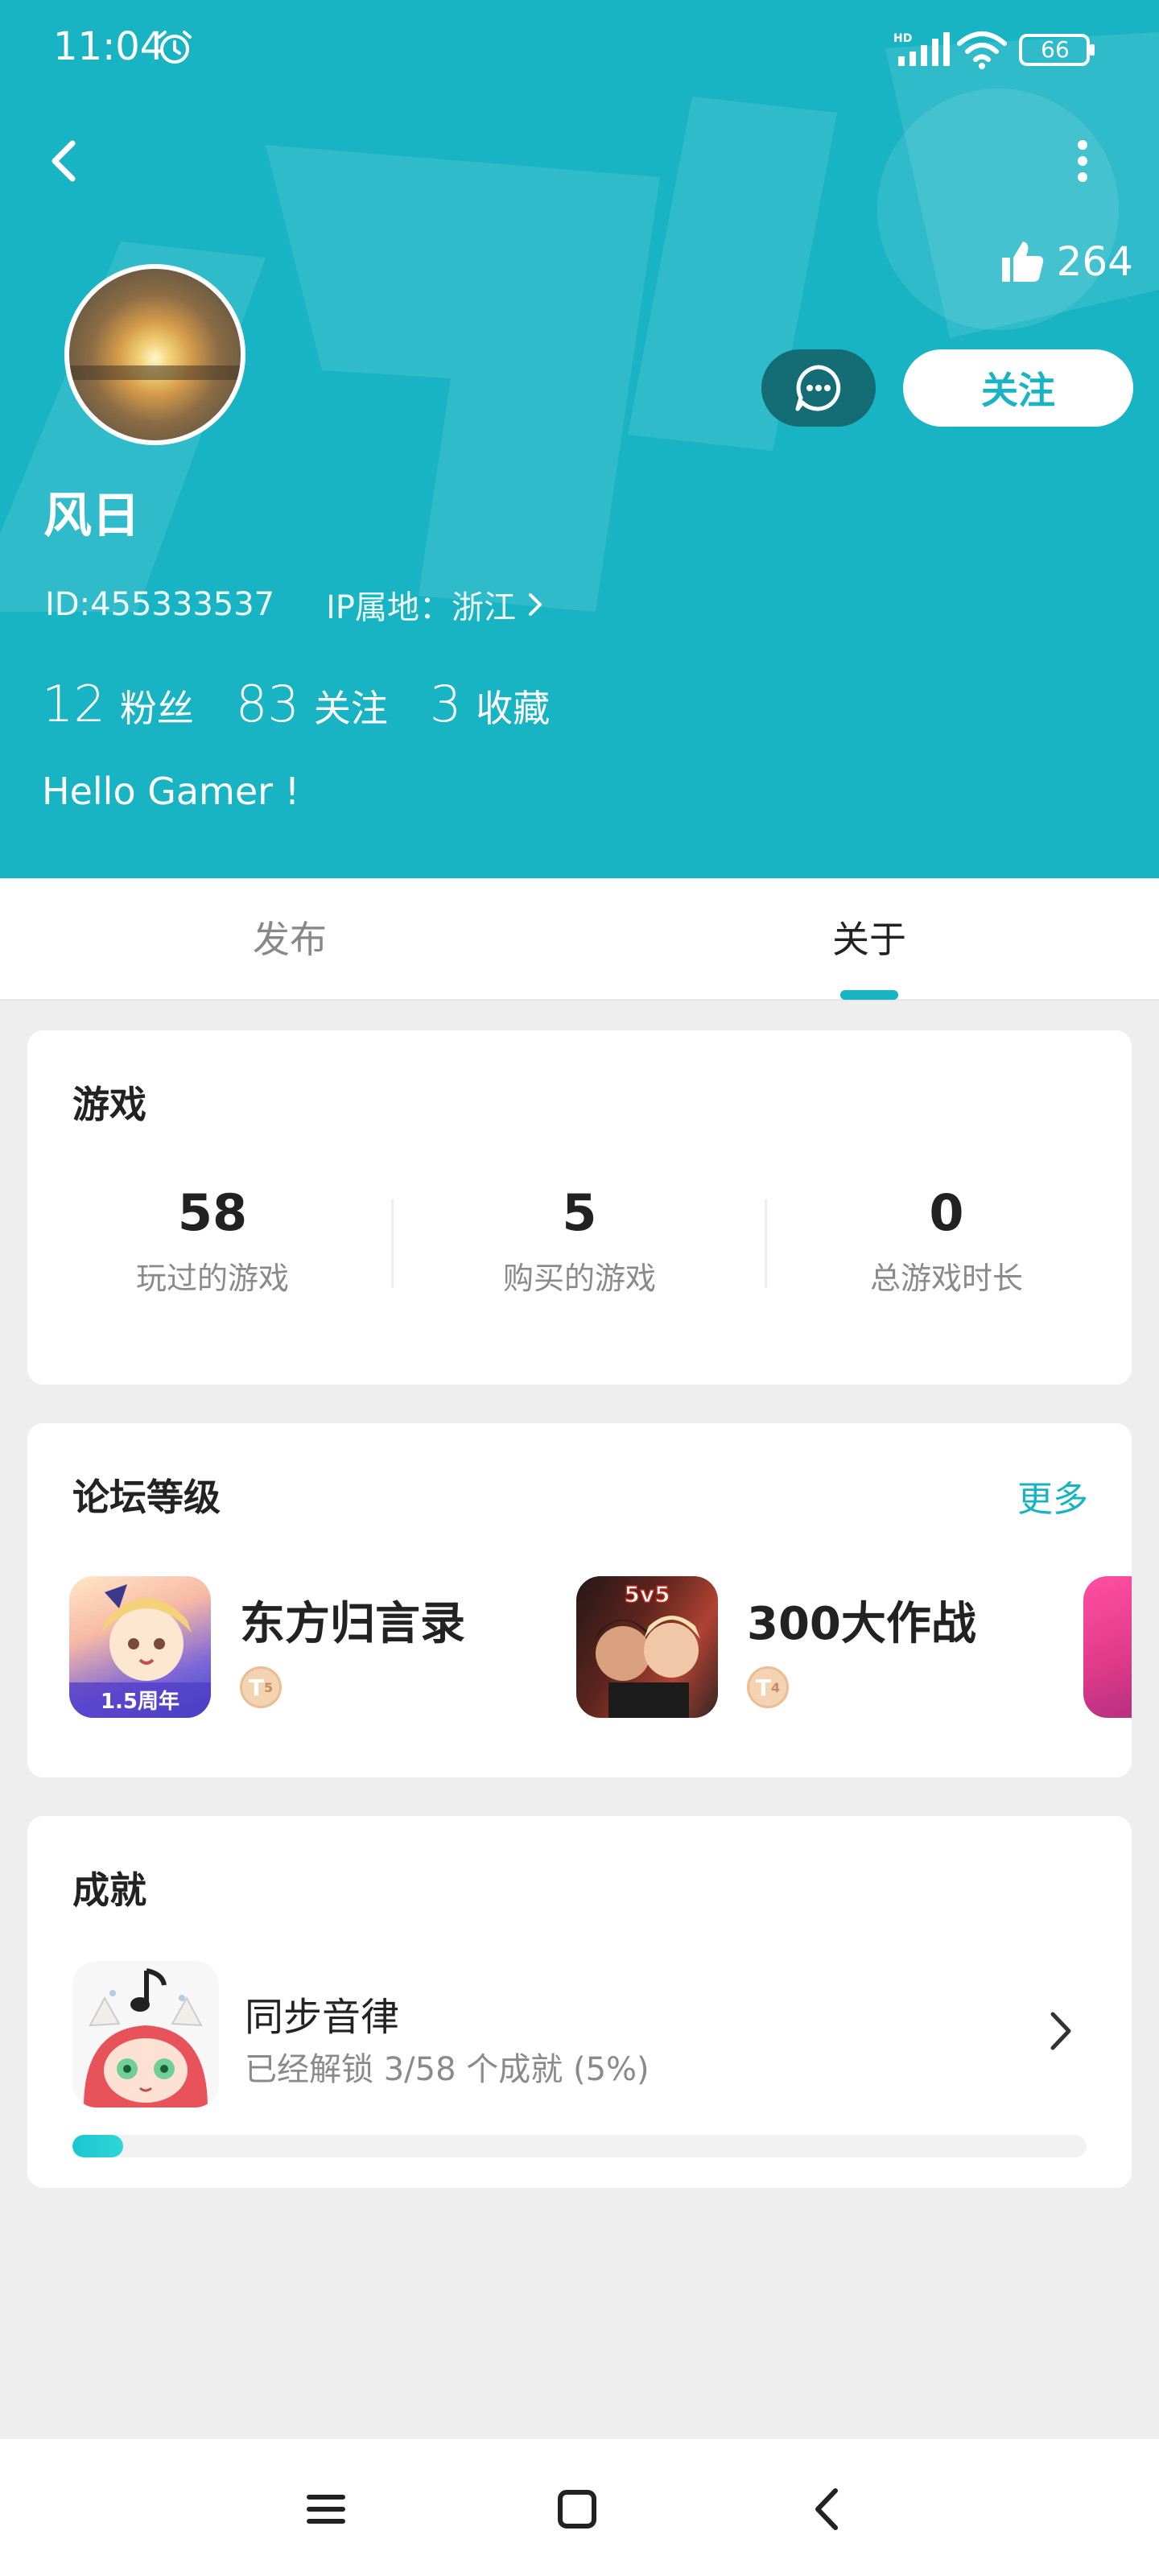 Image resolution: width=1159 pixels, height=2576 pixels. I want to click on forum-item, so click(1107, 1648).